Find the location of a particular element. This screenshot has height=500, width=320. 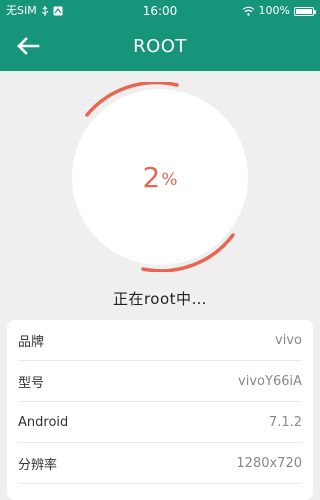

status-bar: 无SIM 16:00 100% is located at coordinates (160, 11).